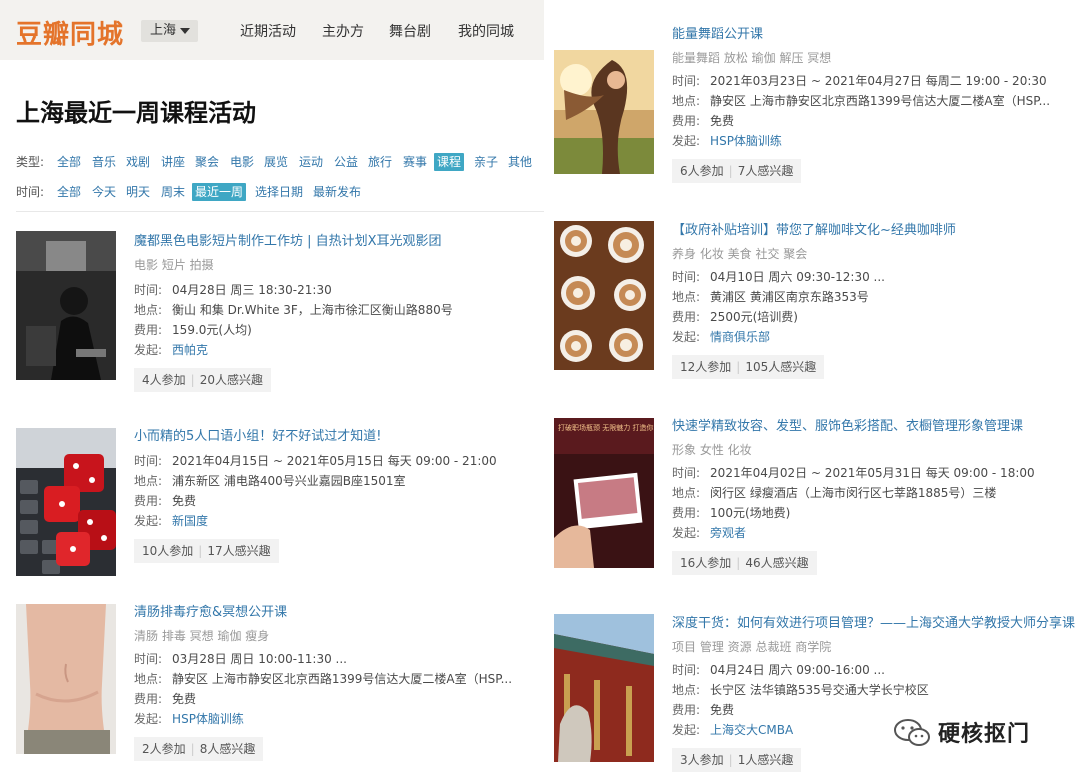  Describe the element at coordinates (30, 192) in the screenshot. I see `time-filter-label: 时间:` at that location.